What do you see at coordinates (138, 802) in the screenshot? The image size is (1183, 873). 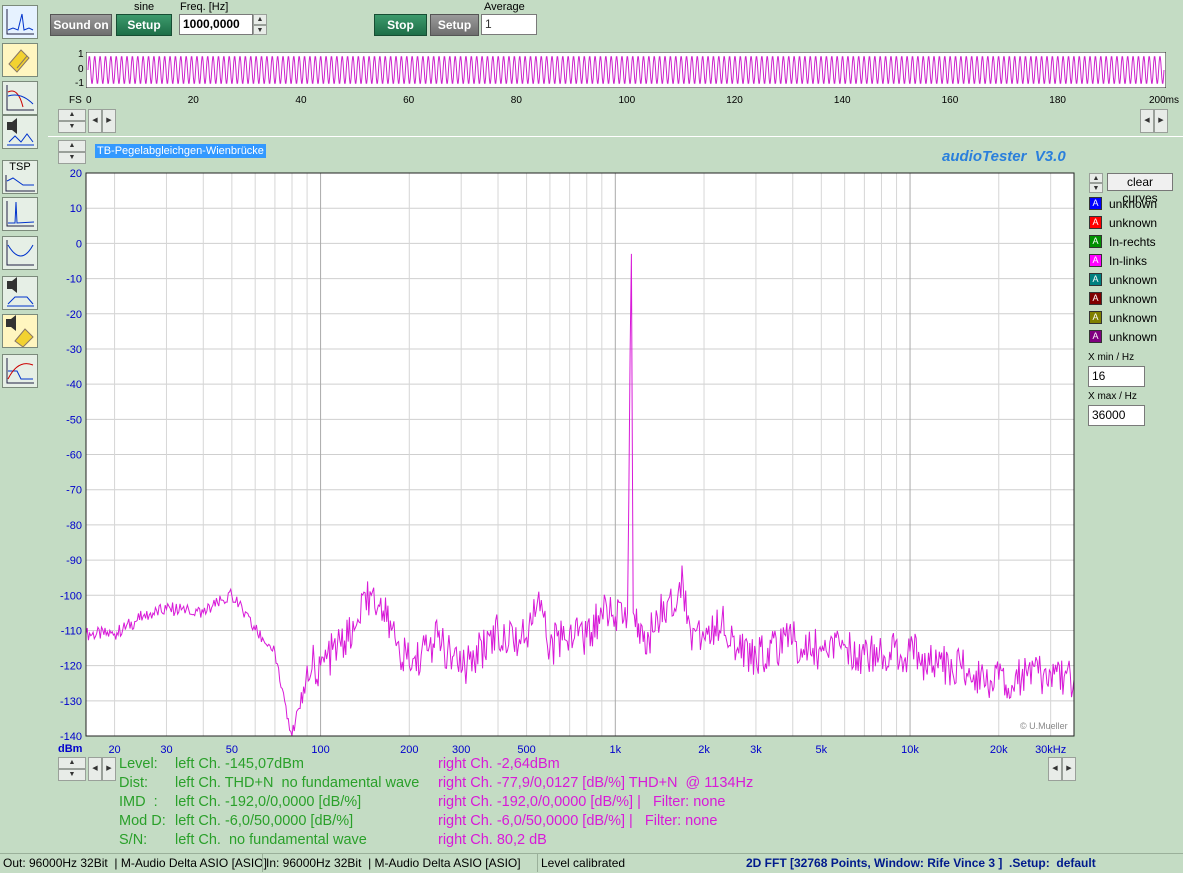 I see `measure-name: IMD :` at bounding box center [138, 802].